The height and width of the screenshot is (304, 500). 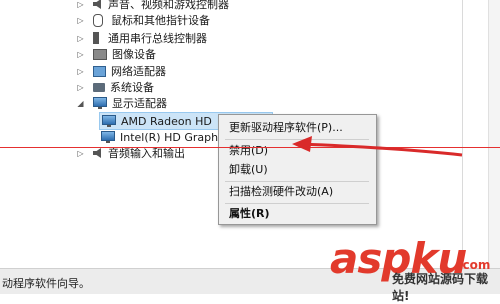 I want to click on watermark-caption: 免费网站源码下载站!, so click(x=440, y=287).